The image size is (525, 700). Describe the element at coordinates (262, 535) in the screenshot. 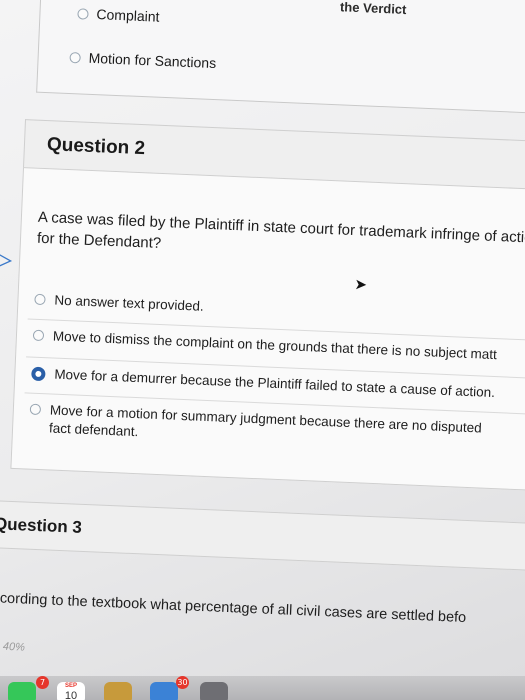

I see `question-3-header: Question 3` at that location.